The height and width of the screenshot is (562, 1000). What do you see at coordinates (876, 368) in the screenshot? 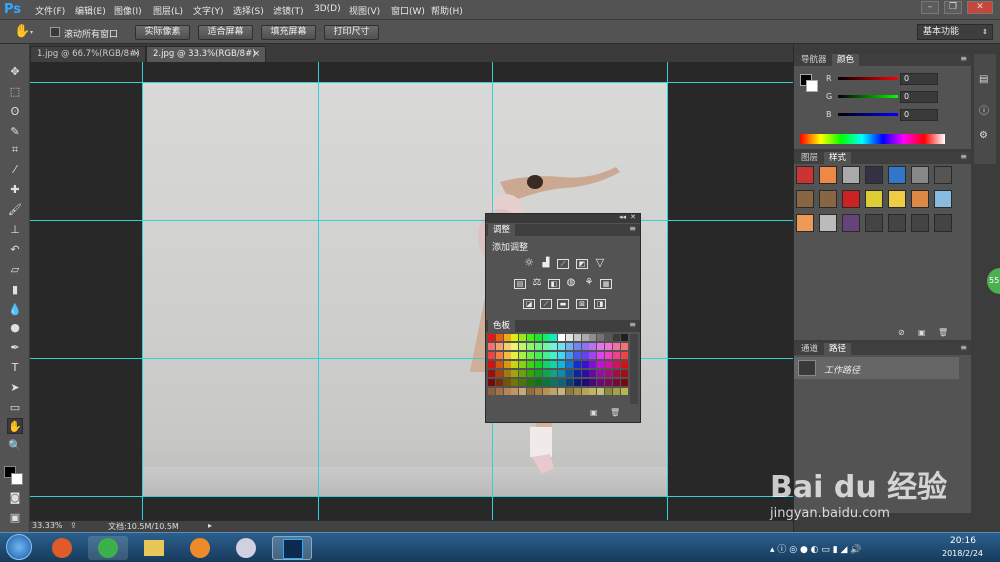
I see `path-row: 工作路径` at bounding box center [876, 368].